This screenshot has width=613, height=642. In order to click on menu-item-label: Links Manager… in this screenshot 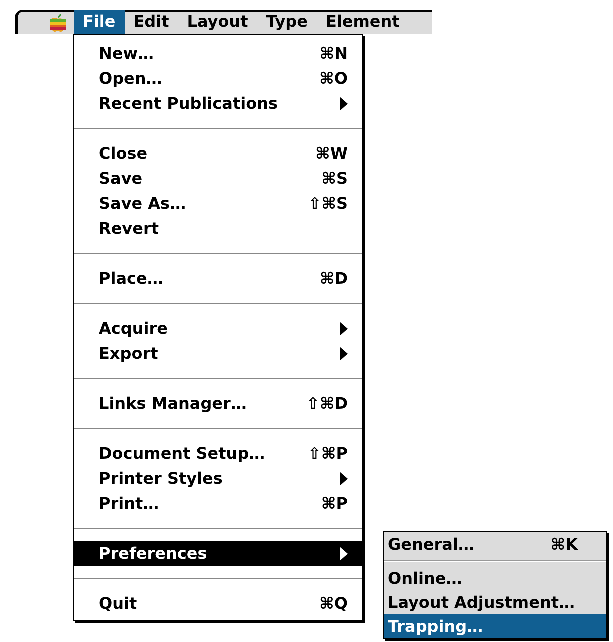, I will do `click(173, 403)`.